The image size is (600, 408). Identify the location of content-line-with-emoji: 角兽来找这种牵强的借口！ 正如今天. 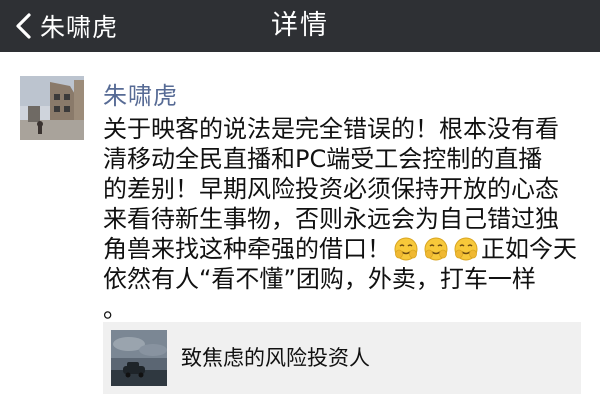
(349, 249).